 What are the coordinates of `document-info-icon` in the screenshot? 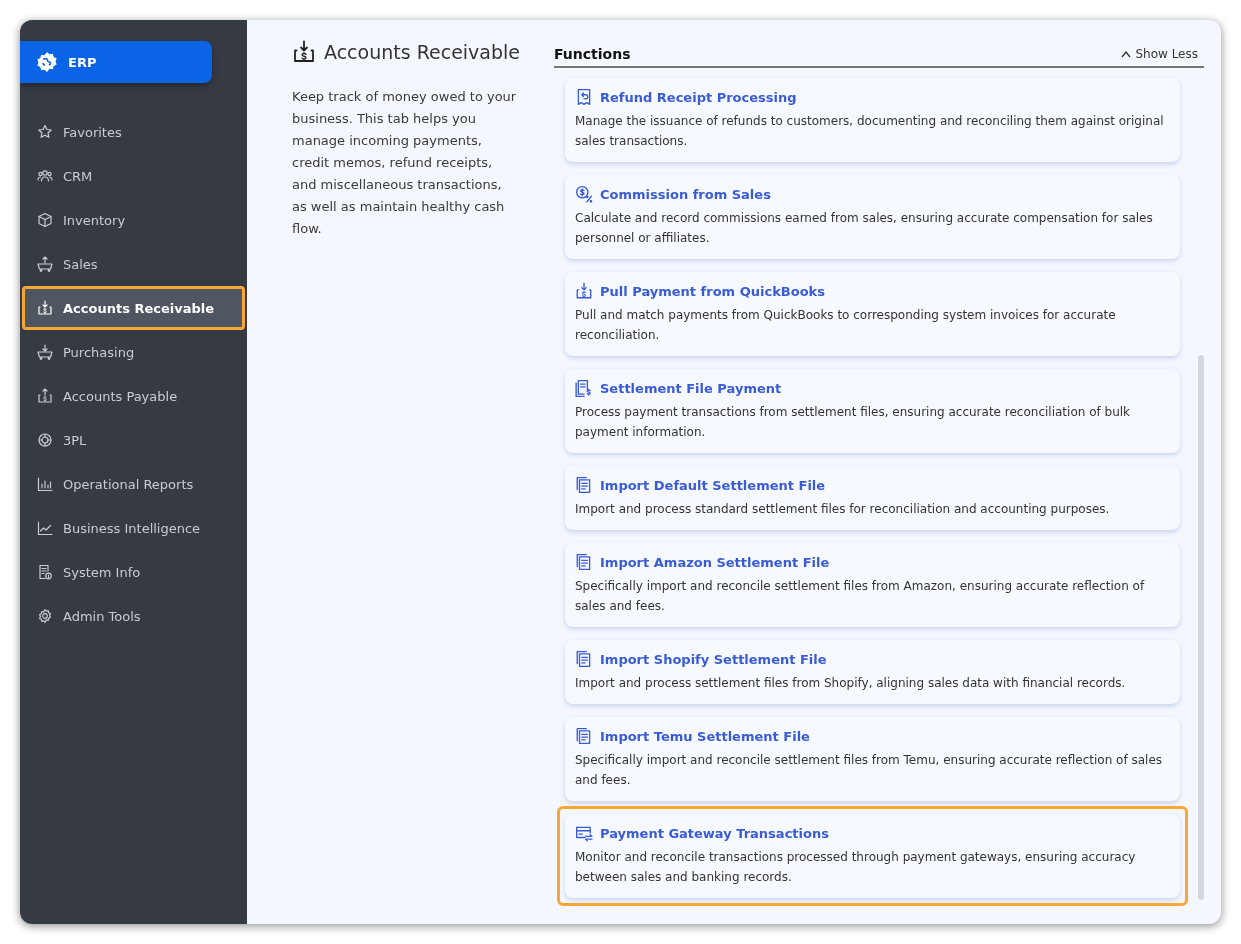 It's located at (45, 572).